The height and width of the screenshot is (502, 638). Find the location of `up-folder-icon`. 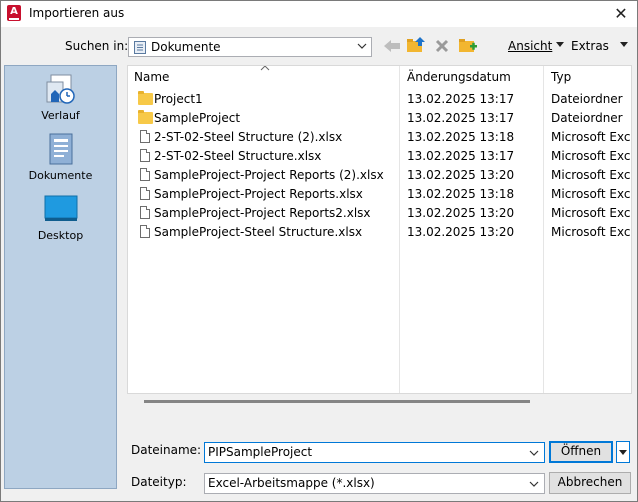

up-folder-icon is located at coordinates (416, 45).